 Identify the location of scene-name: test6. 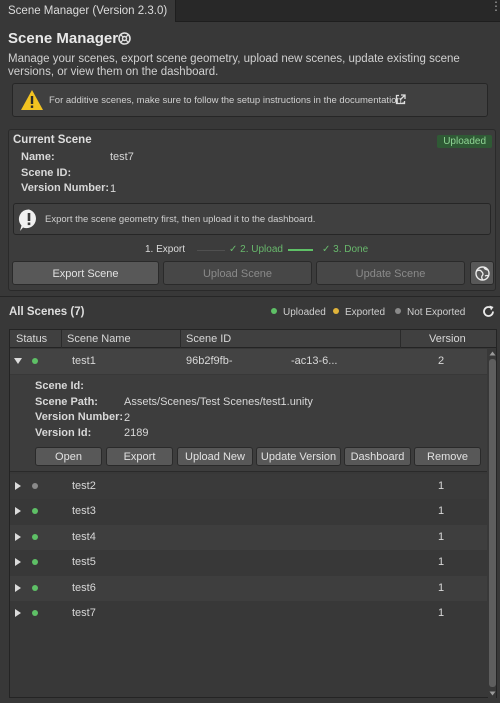
(84, 588).